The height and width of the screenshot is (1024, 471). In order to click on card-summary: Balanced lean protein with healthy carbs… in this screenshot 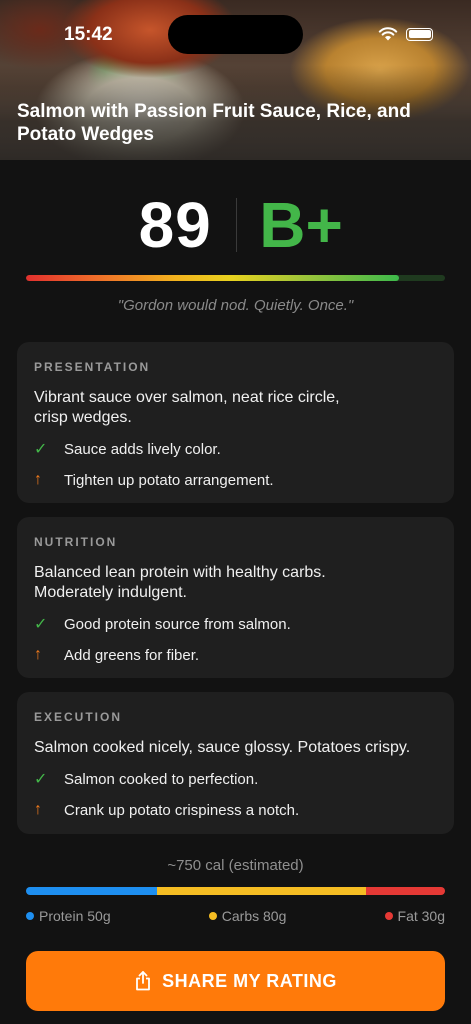, I will do `click(180, 582)`.